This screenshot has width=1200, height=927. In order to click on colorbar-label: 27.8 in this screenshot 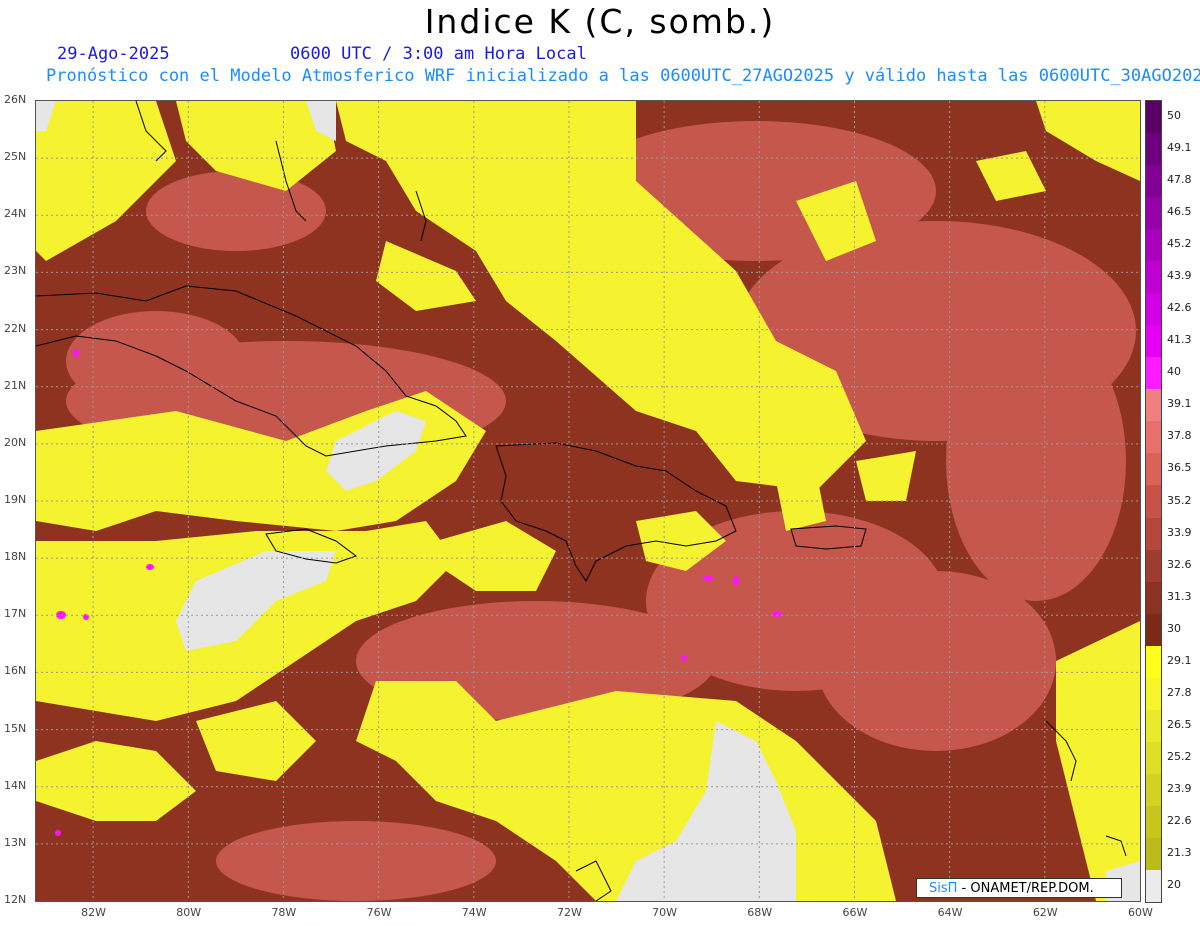, I will do `click(1179, 692)`.